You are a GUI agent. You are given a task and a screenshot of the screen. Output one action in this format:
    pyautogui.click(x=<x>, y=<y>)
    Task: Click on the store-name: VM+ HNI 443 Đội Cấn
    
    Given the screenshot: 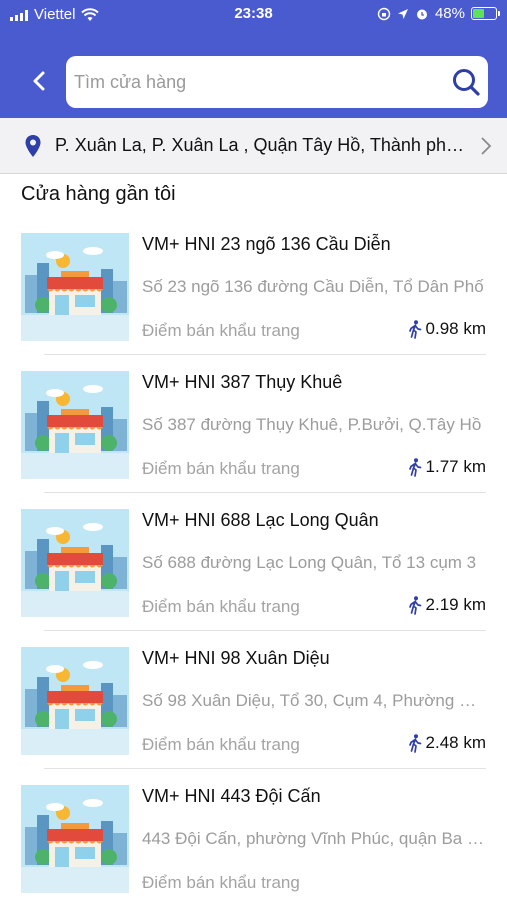 What is the action you would take?
    pyautogui.click(x=231, y=796)
    